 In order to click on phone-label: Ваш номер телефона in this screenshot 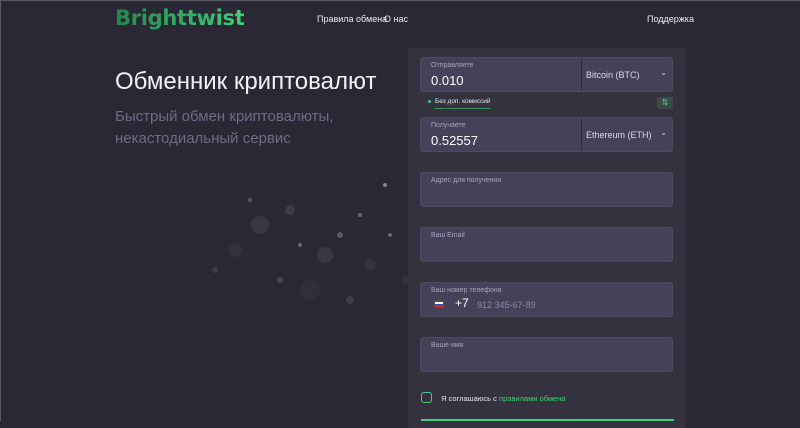, I will do `click(466, 290)`.